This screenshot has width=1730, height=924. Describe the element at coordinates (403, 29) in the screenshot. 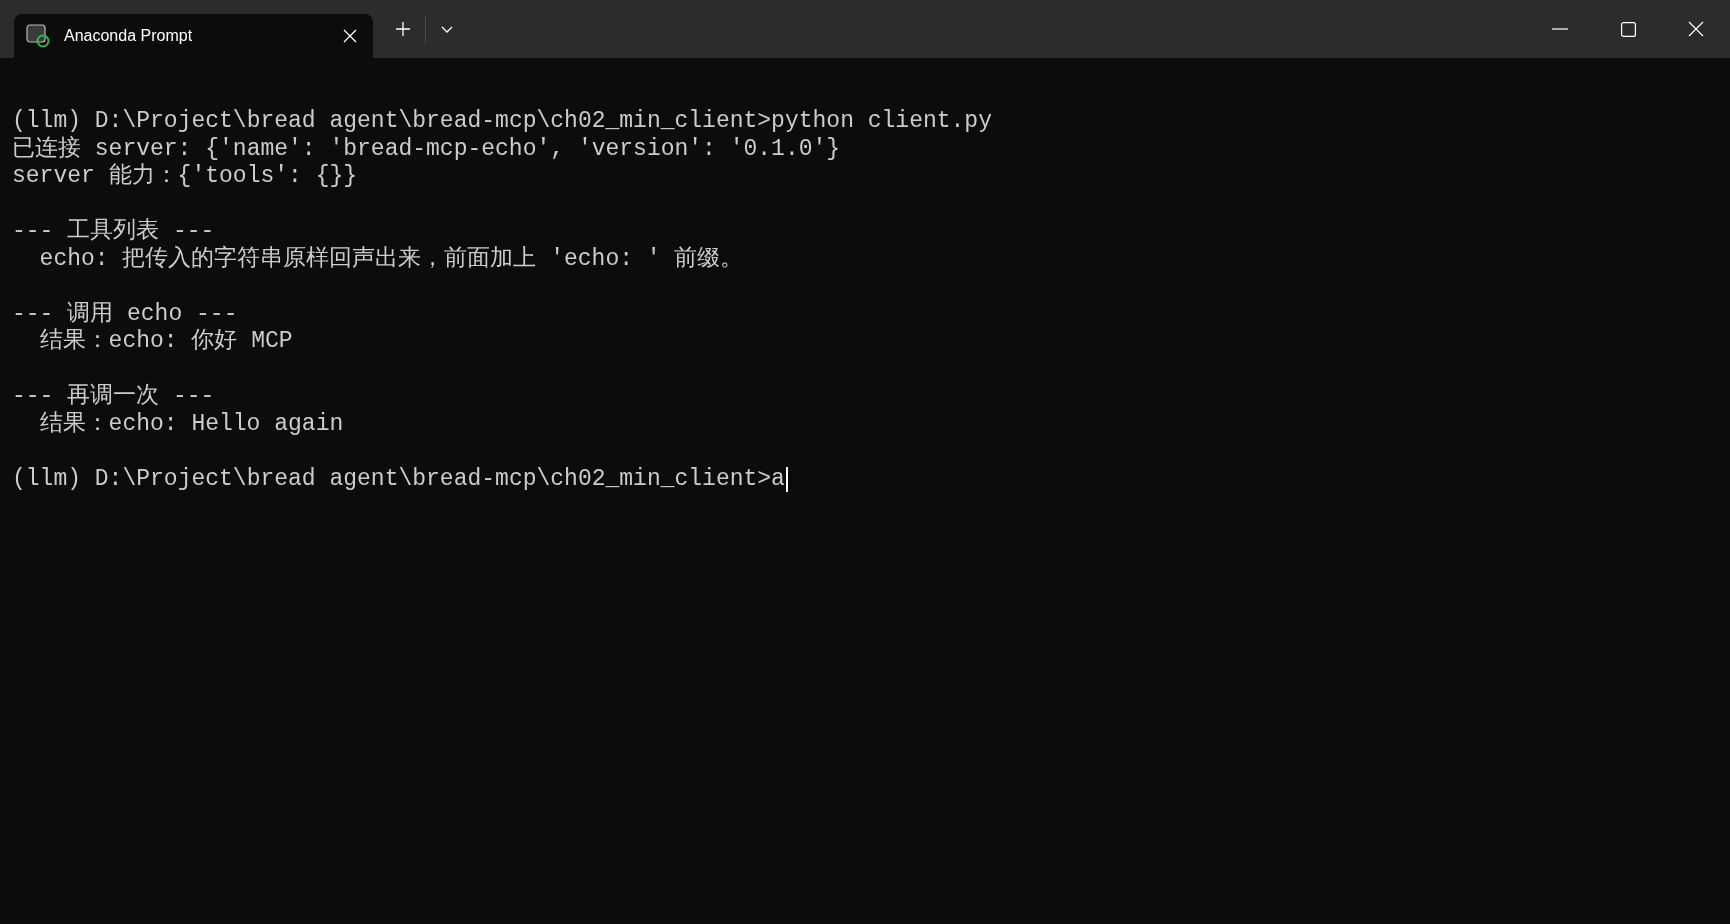

I see `plus-icon` at that location.